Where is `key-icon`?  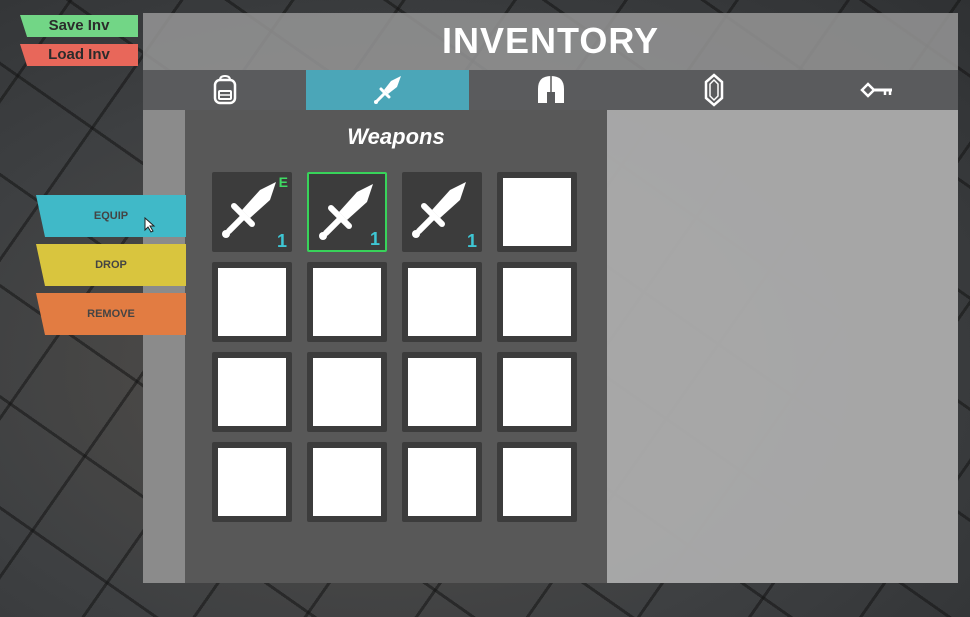 key-icon is located at coordinates (875, 90).